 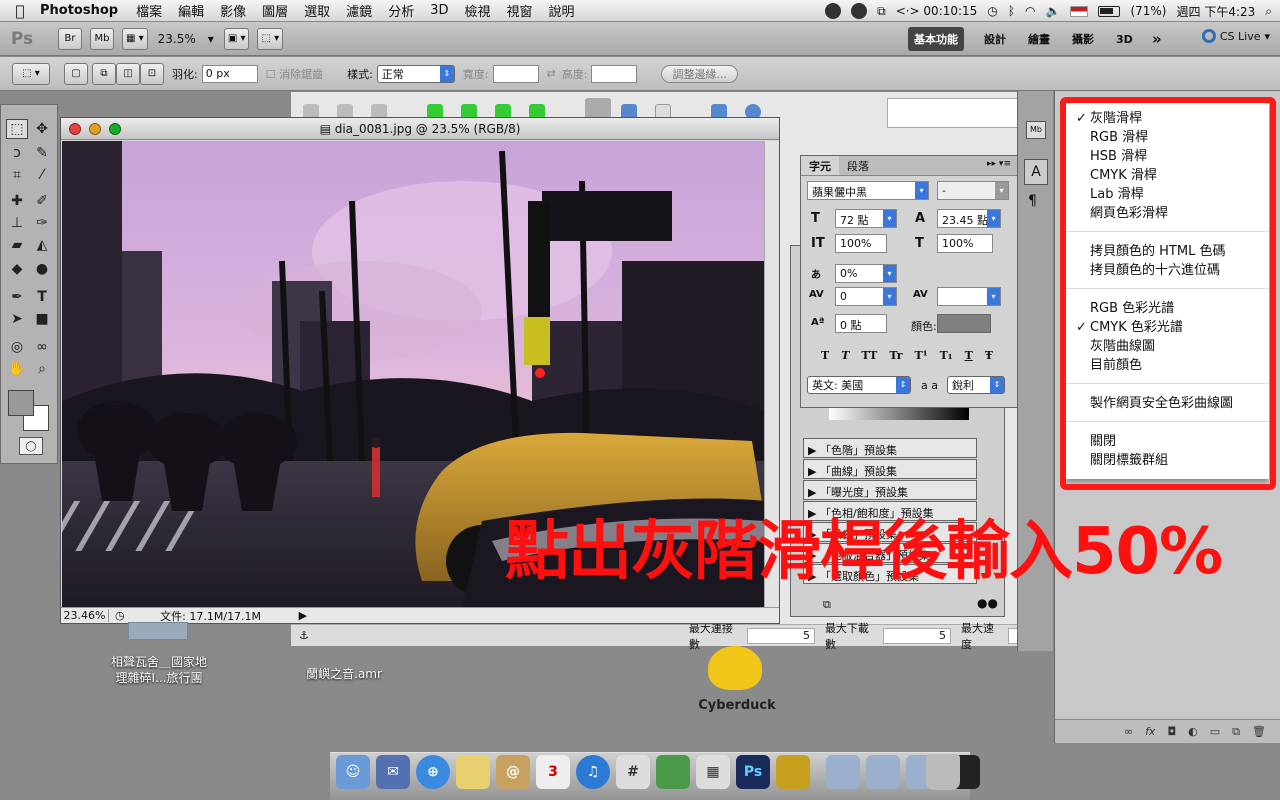 What do you see at coordinates (31, 73) in the screenshot?
I see `tool-preset-picker: ⬚ ▾` at bounding box center [31, 73].